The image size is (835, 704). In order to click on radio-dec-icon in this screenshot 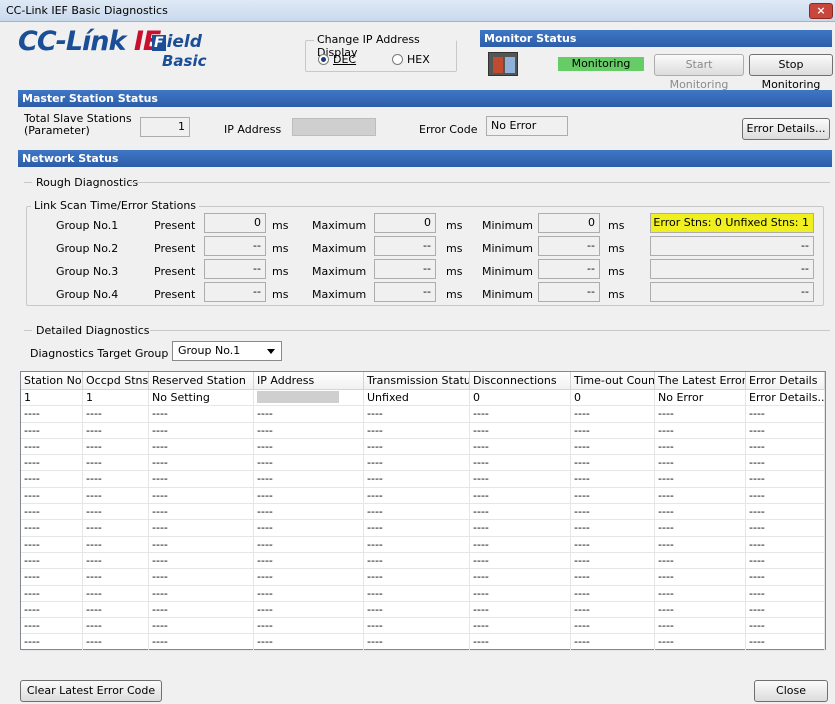, I will do `click(323, 59)`.